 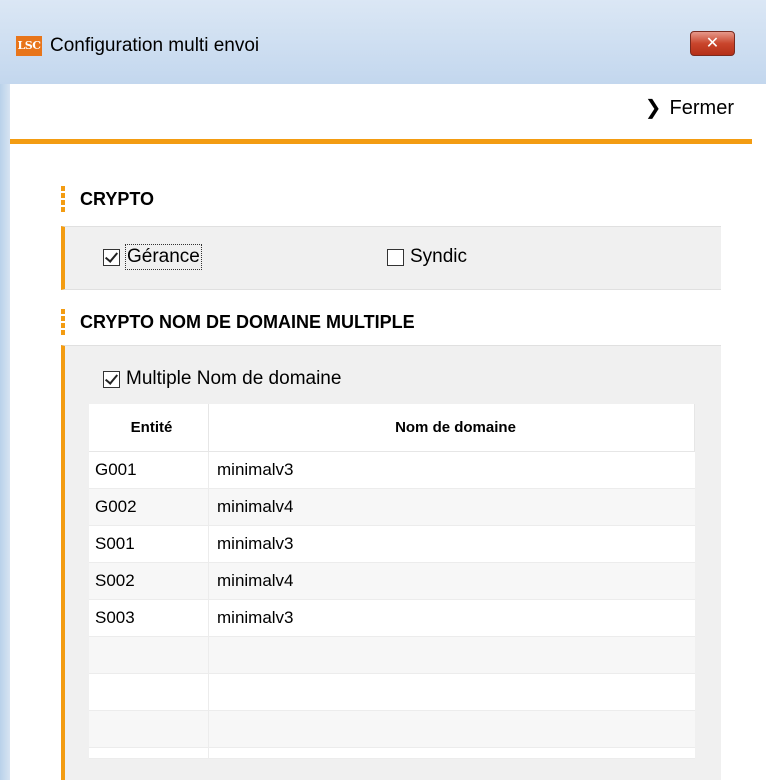 What do you see at coordinates (149, 618) in the screenshot?
I see `cell-entite: S003` at bounding box center [149, 618].